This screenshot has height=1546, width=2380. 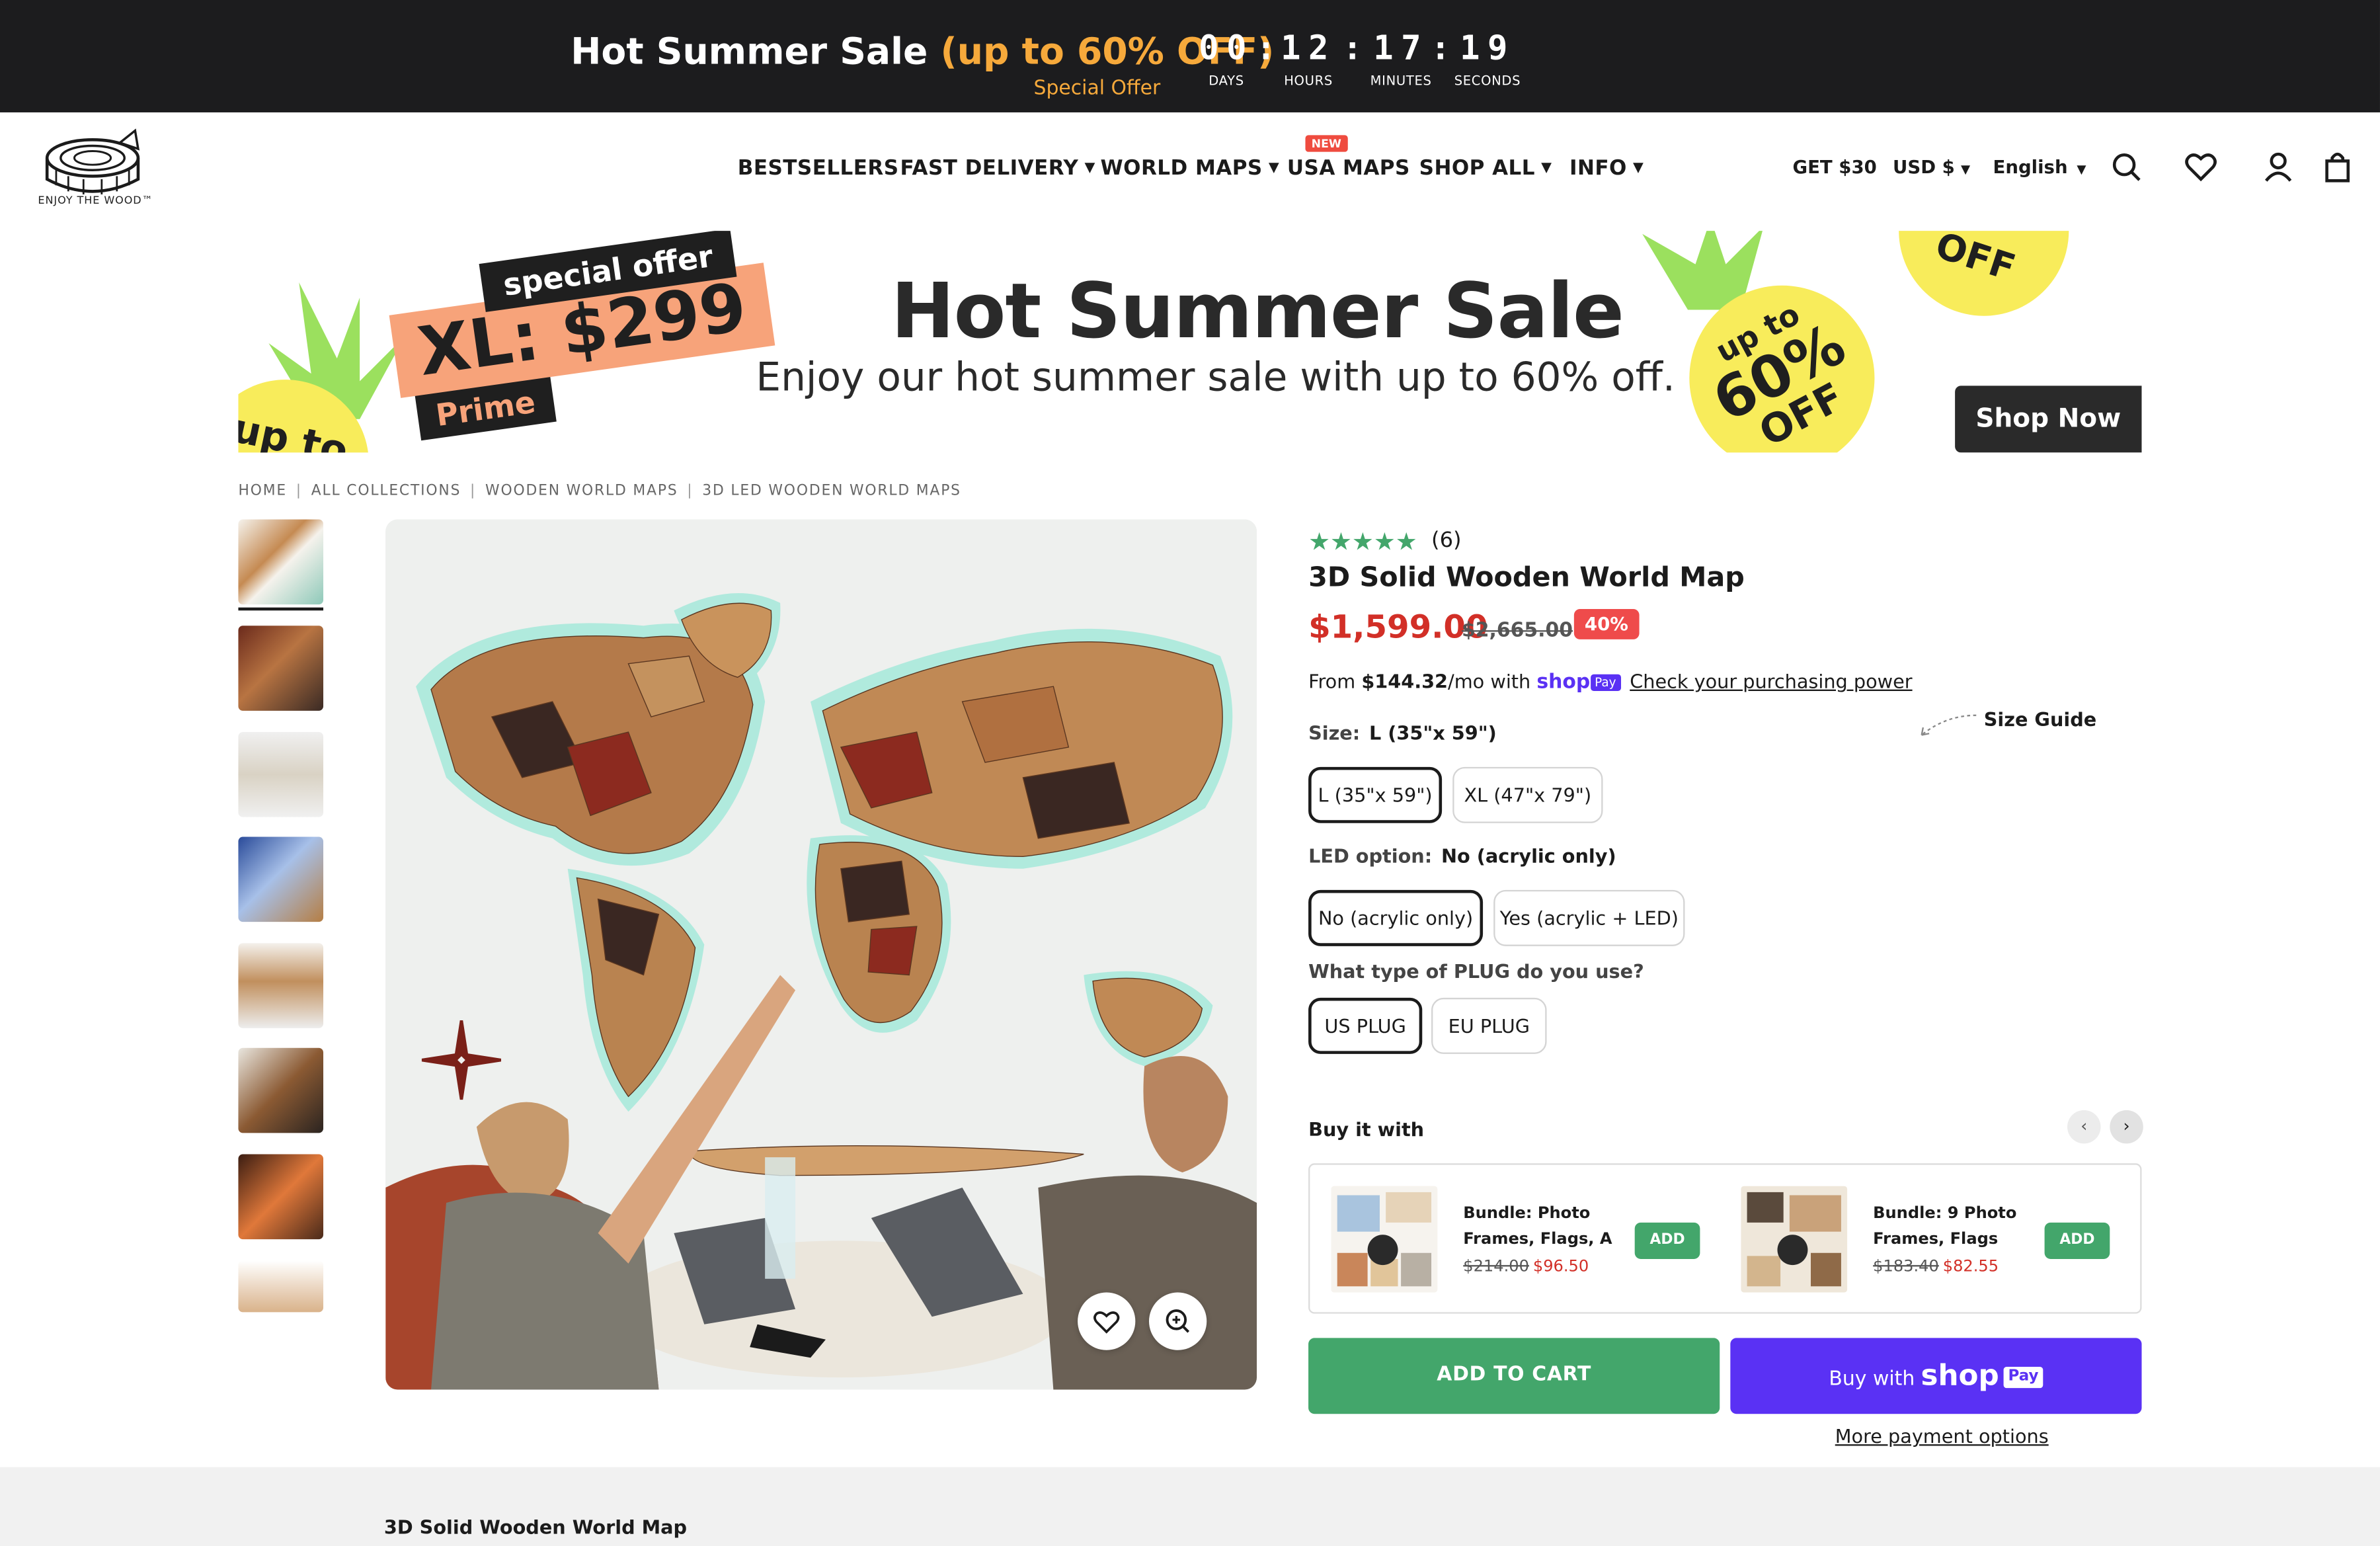 What do you see at coordinates (1771, 681) in the screenshot?
I see `purchasing-power-link: Check your purchasing power` at bounding box center [1771, 681].